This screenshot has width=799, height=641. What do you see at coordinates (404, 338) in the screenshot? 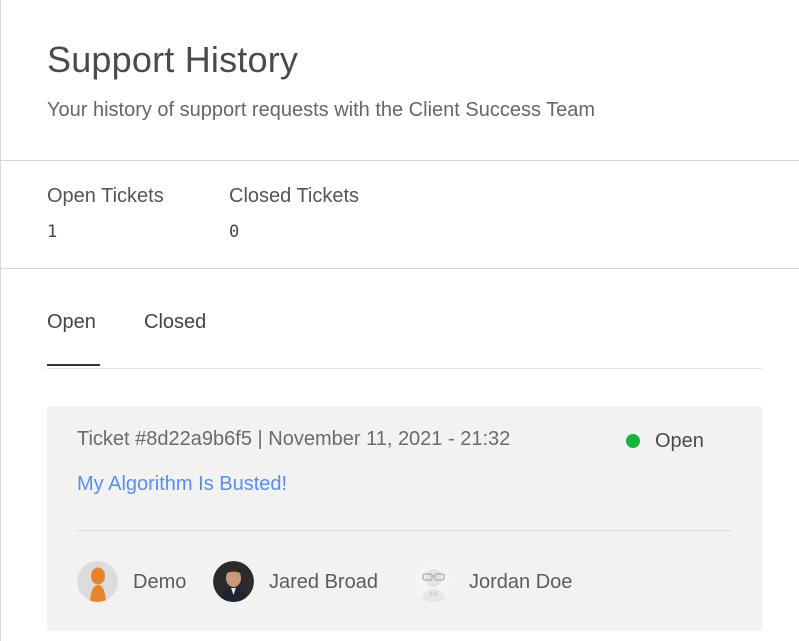
I see `ticket-tabs: Open Closed` at bounding box center [404, 338].